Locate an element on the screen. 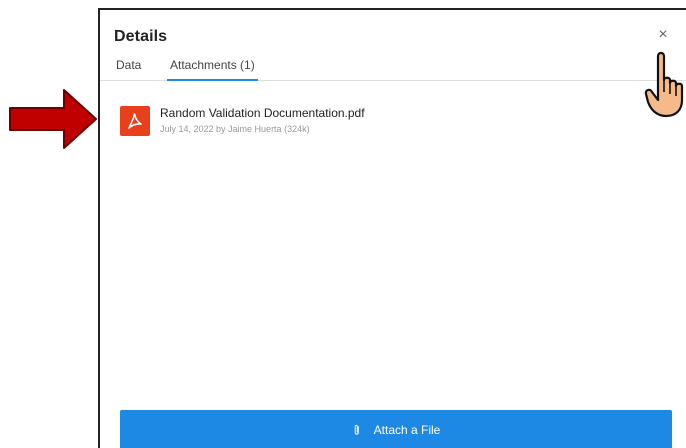  pointer-hand-icon is located at coordinates (664, 84).